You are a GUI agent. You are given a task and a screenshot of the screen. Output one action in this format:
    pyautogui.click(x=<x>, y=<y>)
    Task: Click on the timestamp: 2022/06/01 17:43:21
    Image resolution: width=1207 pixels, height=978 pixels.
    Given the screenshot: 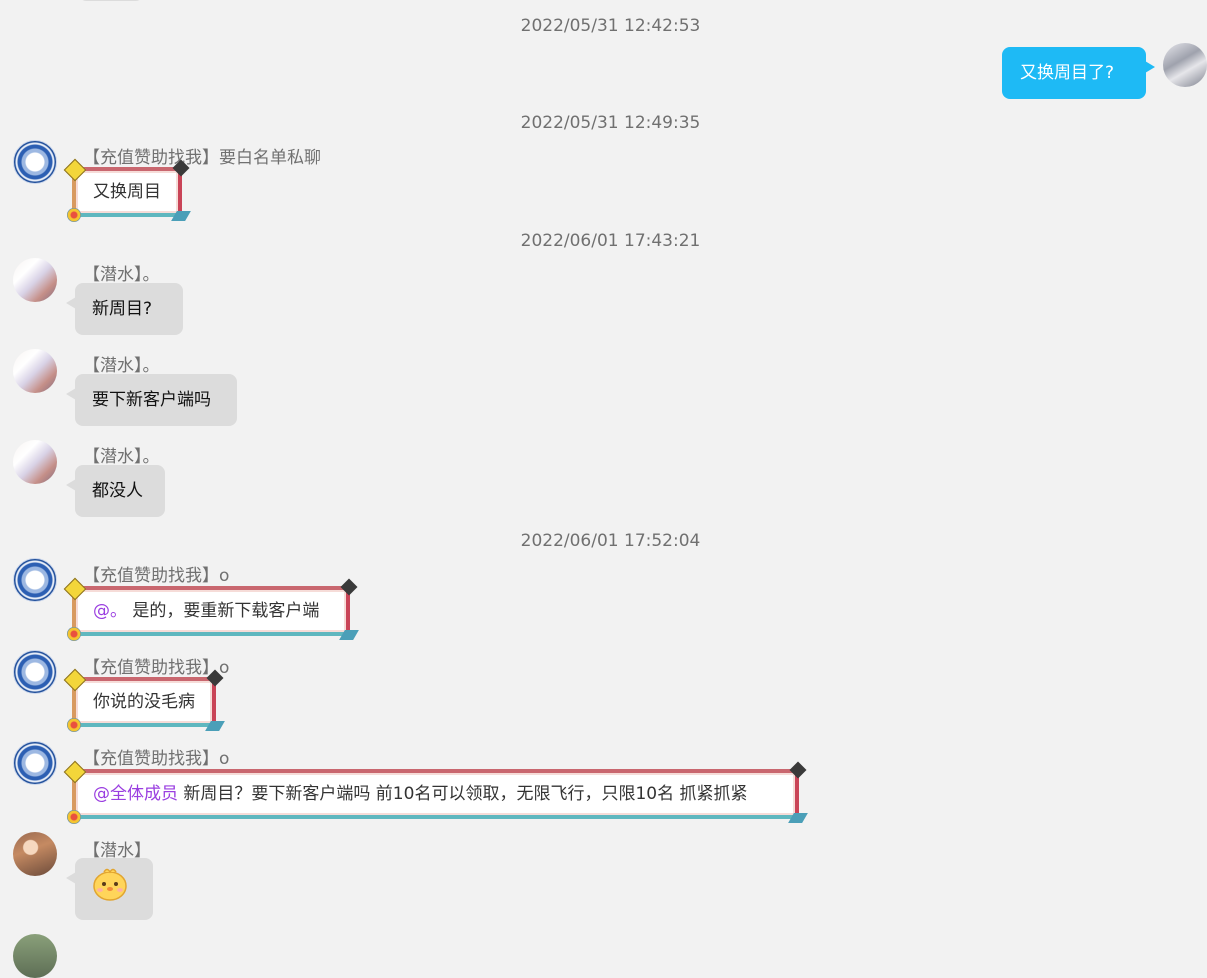 What is the action you would take?
    pyautogui.click(x=610, y=241)
    